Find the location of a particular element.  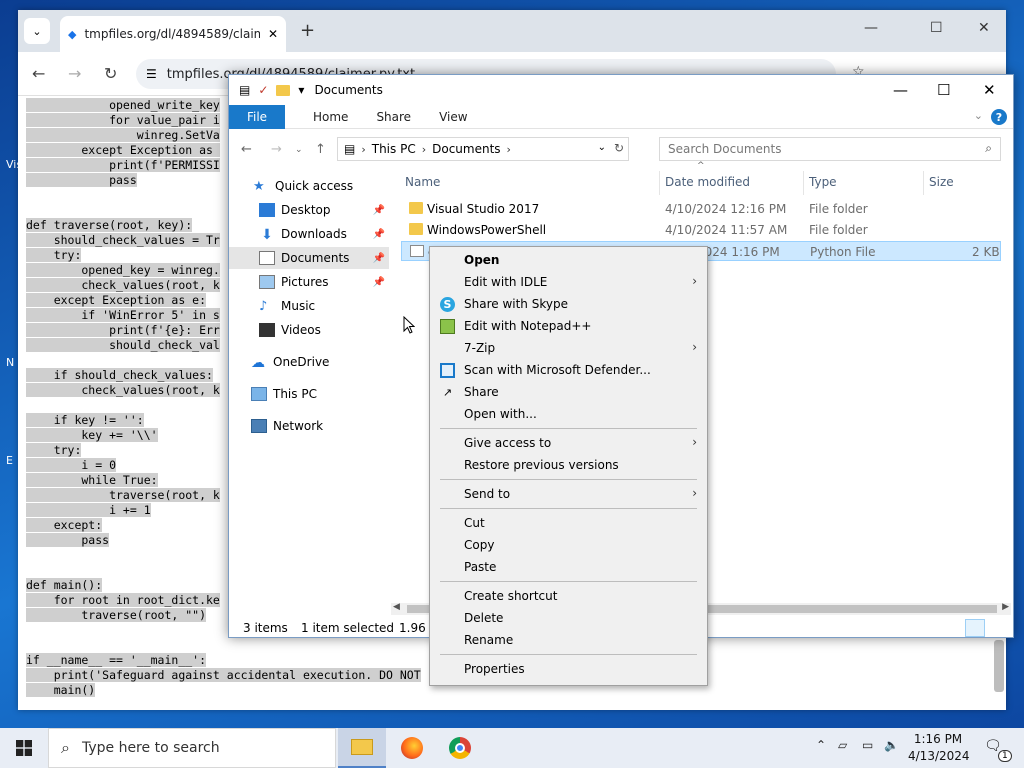

tab-search-icon: ⌄ is located at coordinates (37, 31).